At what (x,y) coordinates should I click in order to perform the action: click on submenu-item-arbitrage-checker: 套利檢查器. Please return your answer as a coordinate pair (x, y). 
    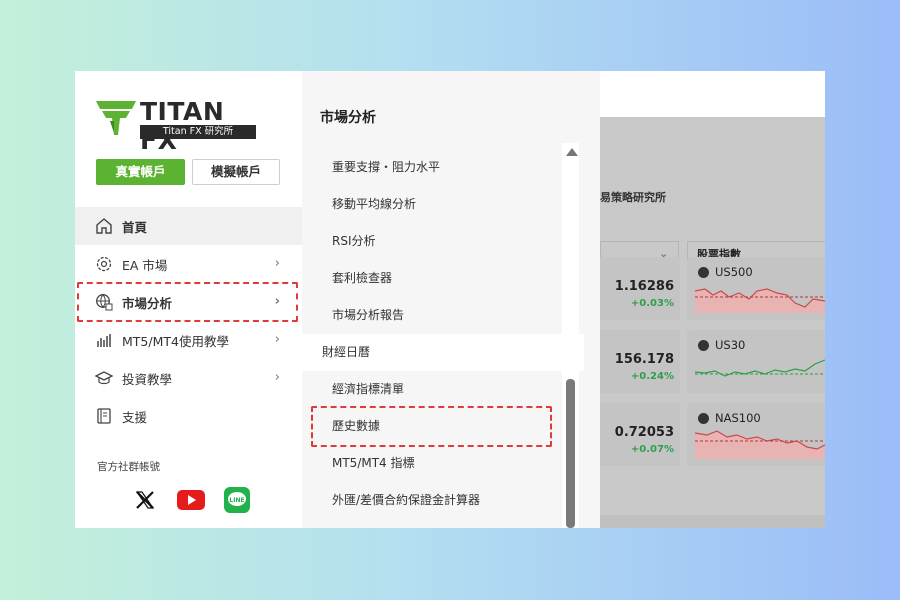
    Looking at the image, I should click on (443, 278).